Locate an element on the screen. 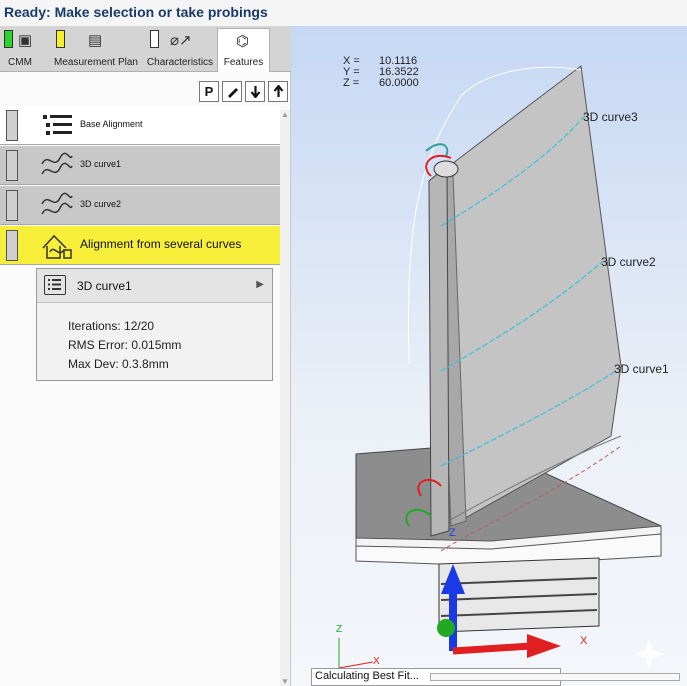 This screenshot has width=687, height=686. measurement-plan-icon: ▤ is located at coordinates (95, 40).